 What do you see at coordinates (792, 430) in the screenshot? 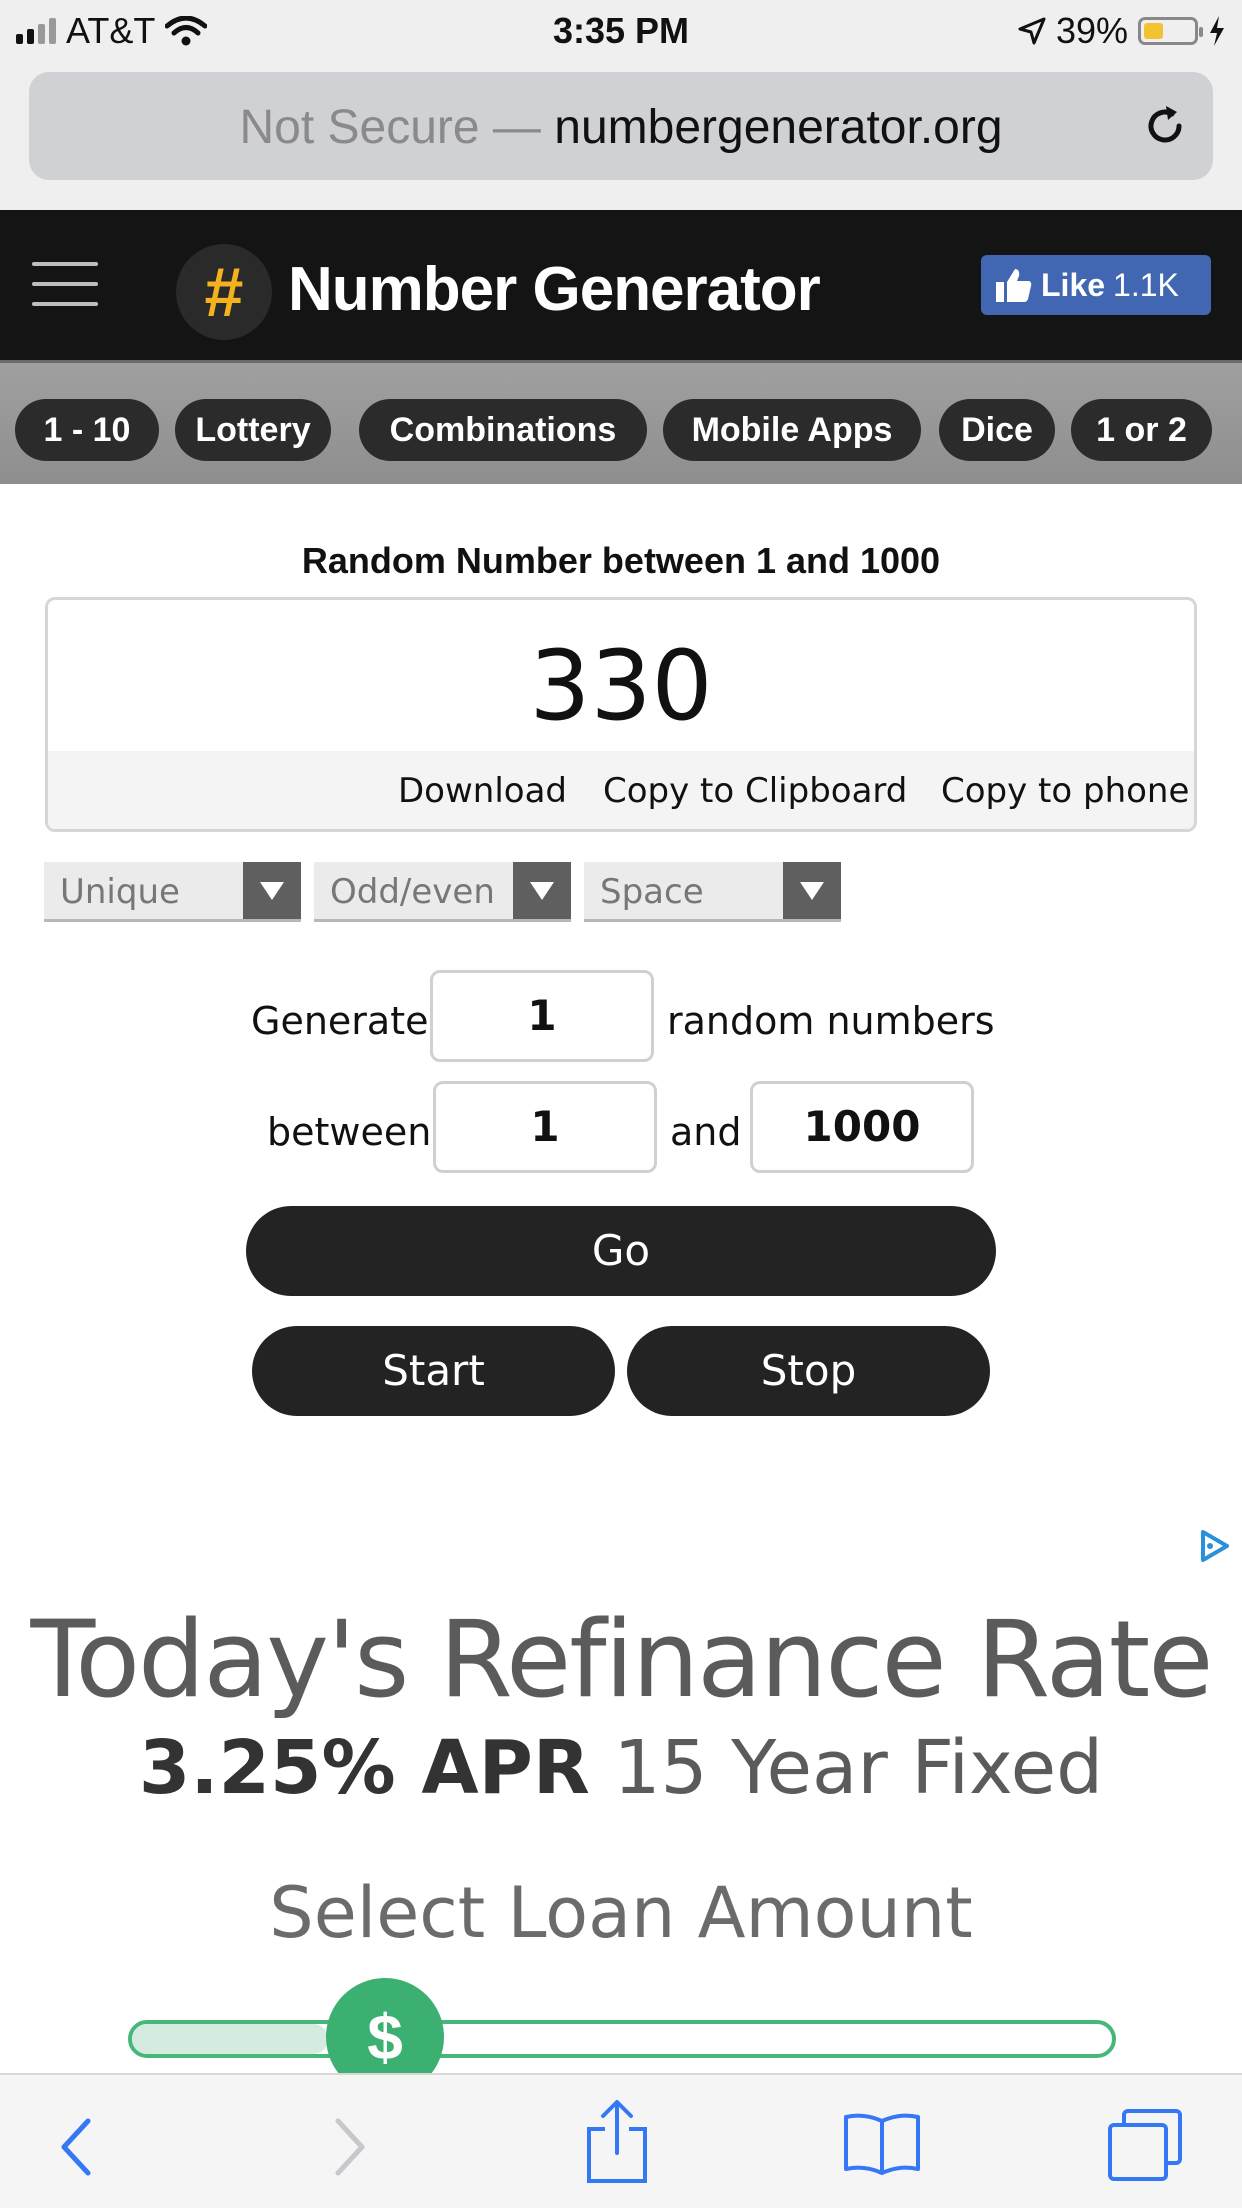
I see `category-pill: Mobile Apps` at bounding box center [792, 430].